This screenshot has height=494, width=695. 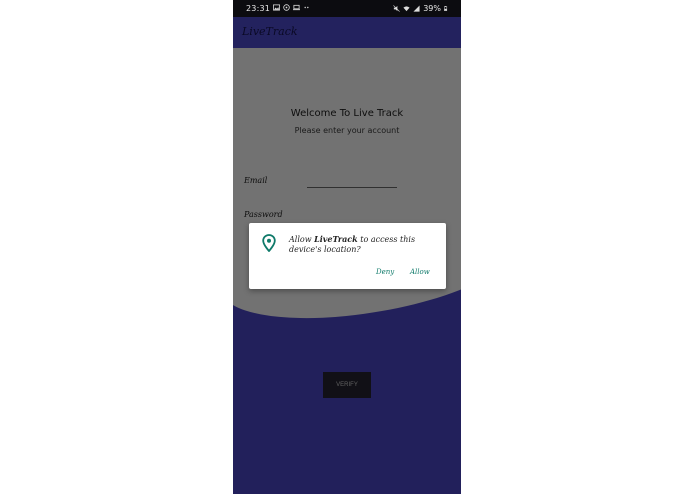 What do you see at coordinates (296, 7) in the screenshot?
I see `laptop-icon` at bounding box center [296, 7].